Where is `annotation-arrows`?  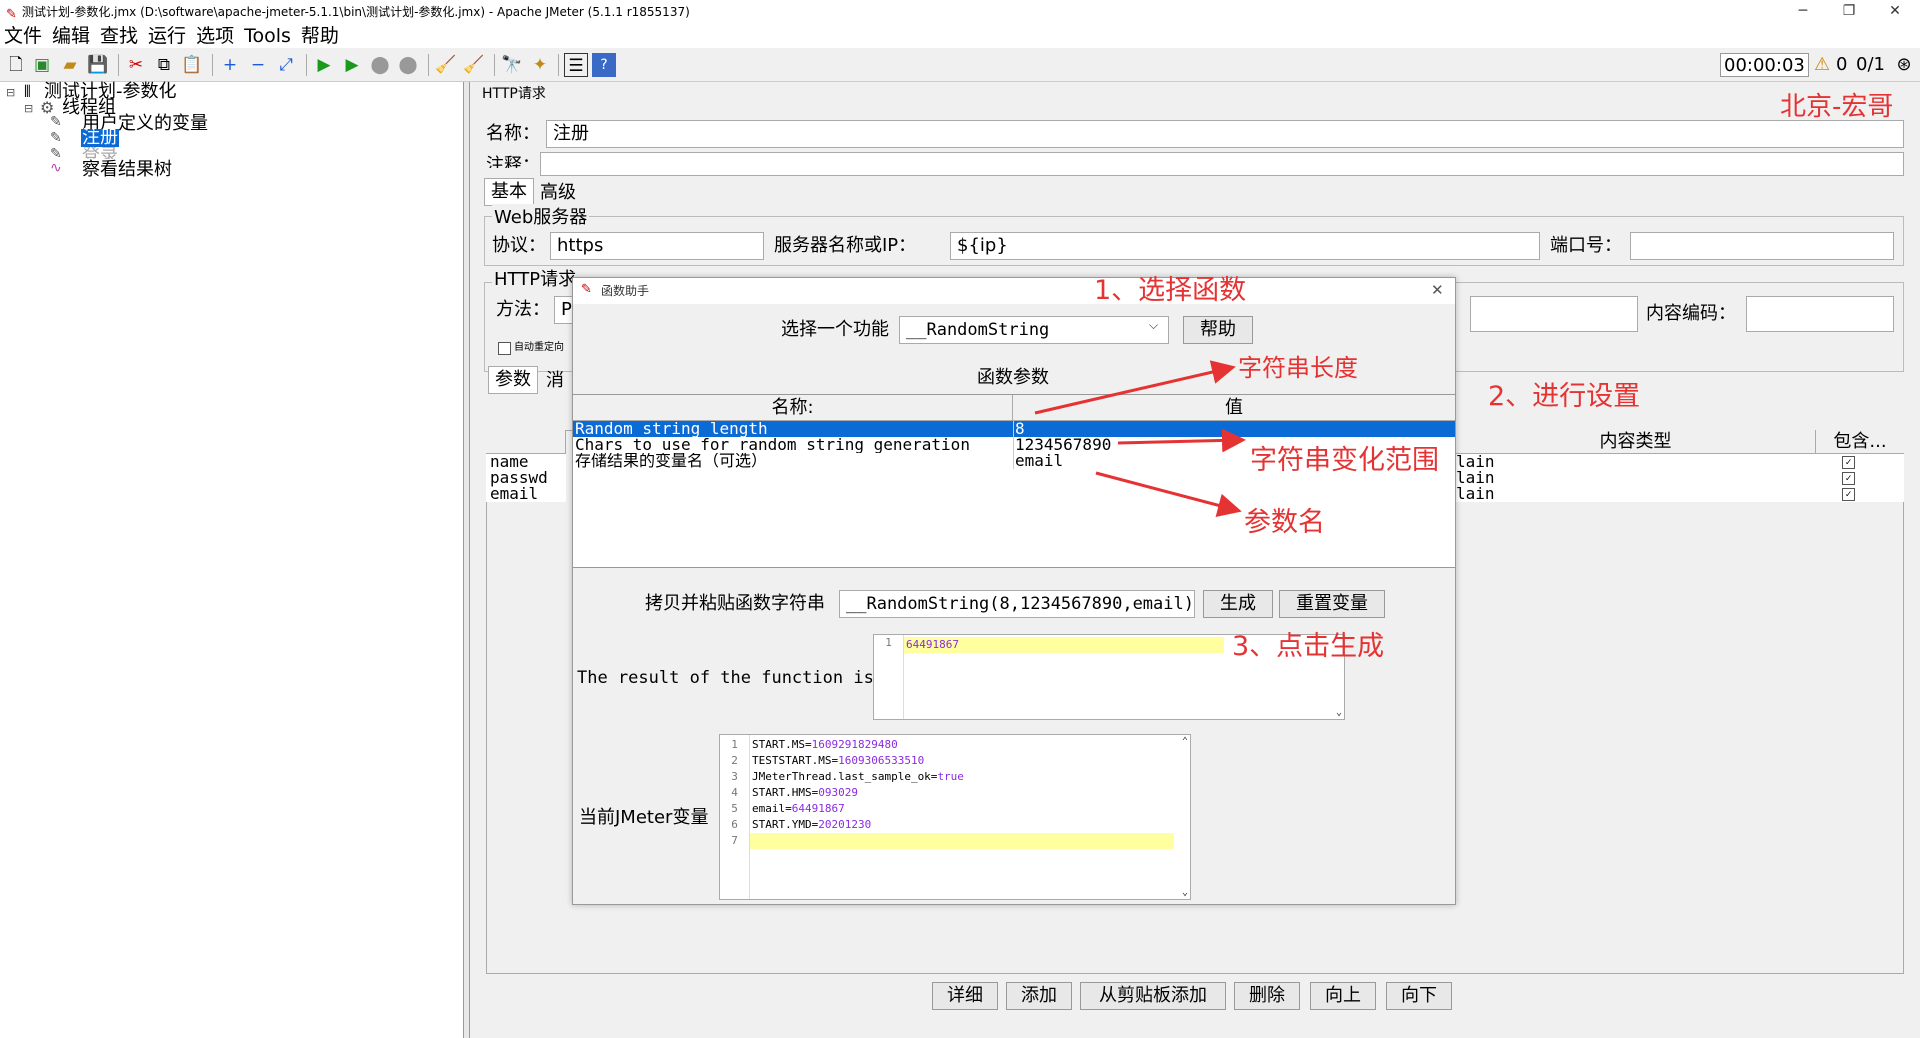
annotation-arrows is located at coordinates (1140, 439).